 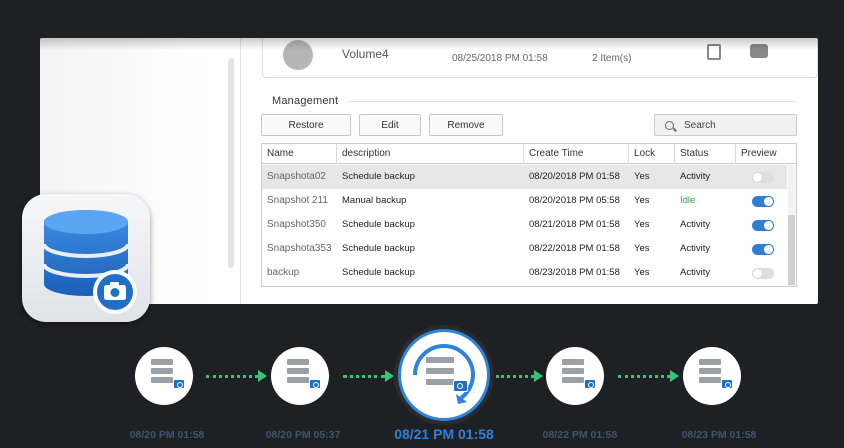 I want to click on remove-button: Remove, so click(x=466, y=125).